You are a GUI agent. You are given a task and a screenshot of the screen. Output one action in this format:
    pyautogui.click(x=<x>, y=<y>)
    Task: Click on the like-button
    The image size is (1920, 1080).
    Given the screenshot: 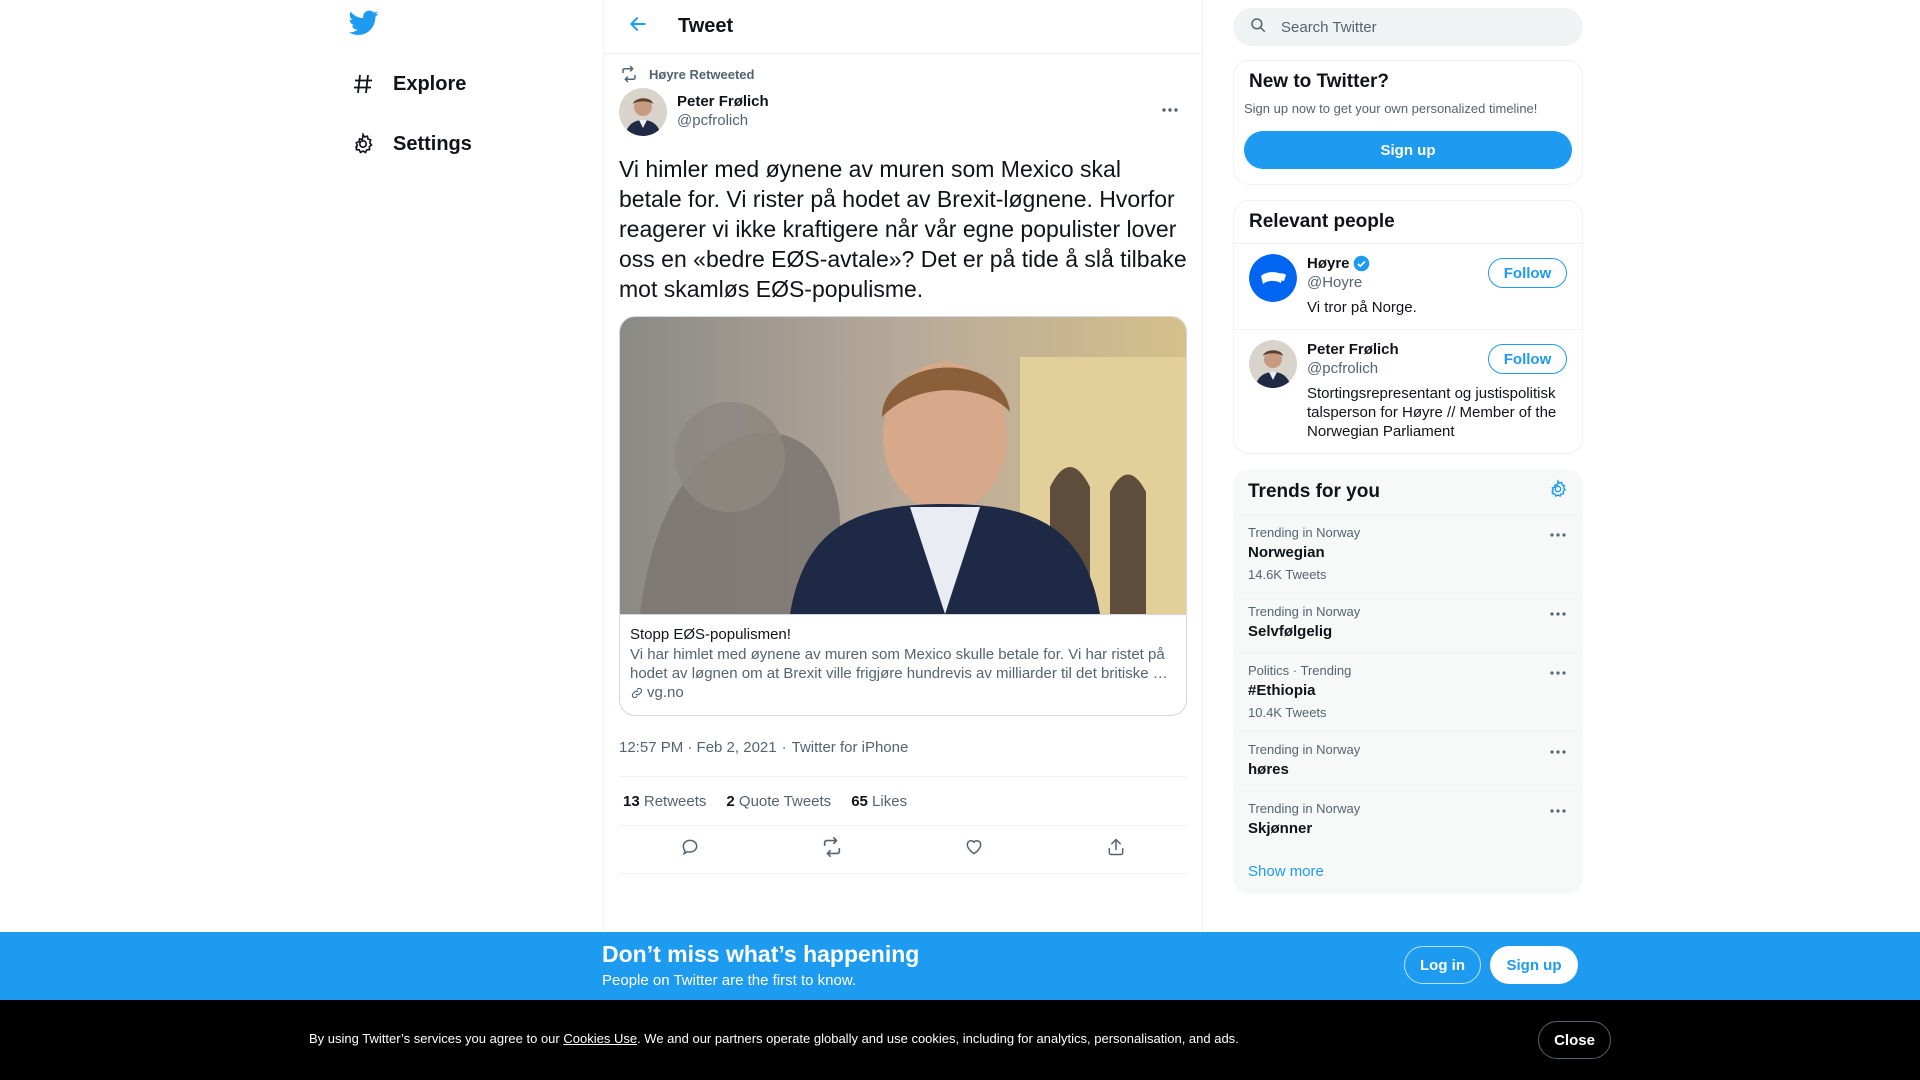 What is the action you would take?
    pyautogui.click(x=974, y=850)
    